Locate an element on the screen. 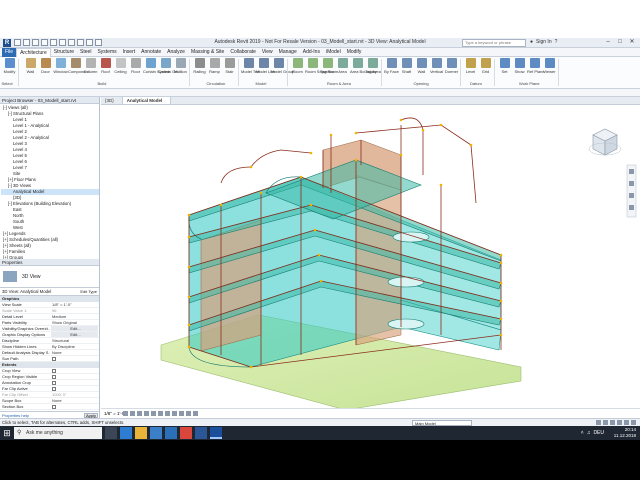 This screenshot has height=480, width=640. thin-lines-icon is located at coordinates (98, 42).